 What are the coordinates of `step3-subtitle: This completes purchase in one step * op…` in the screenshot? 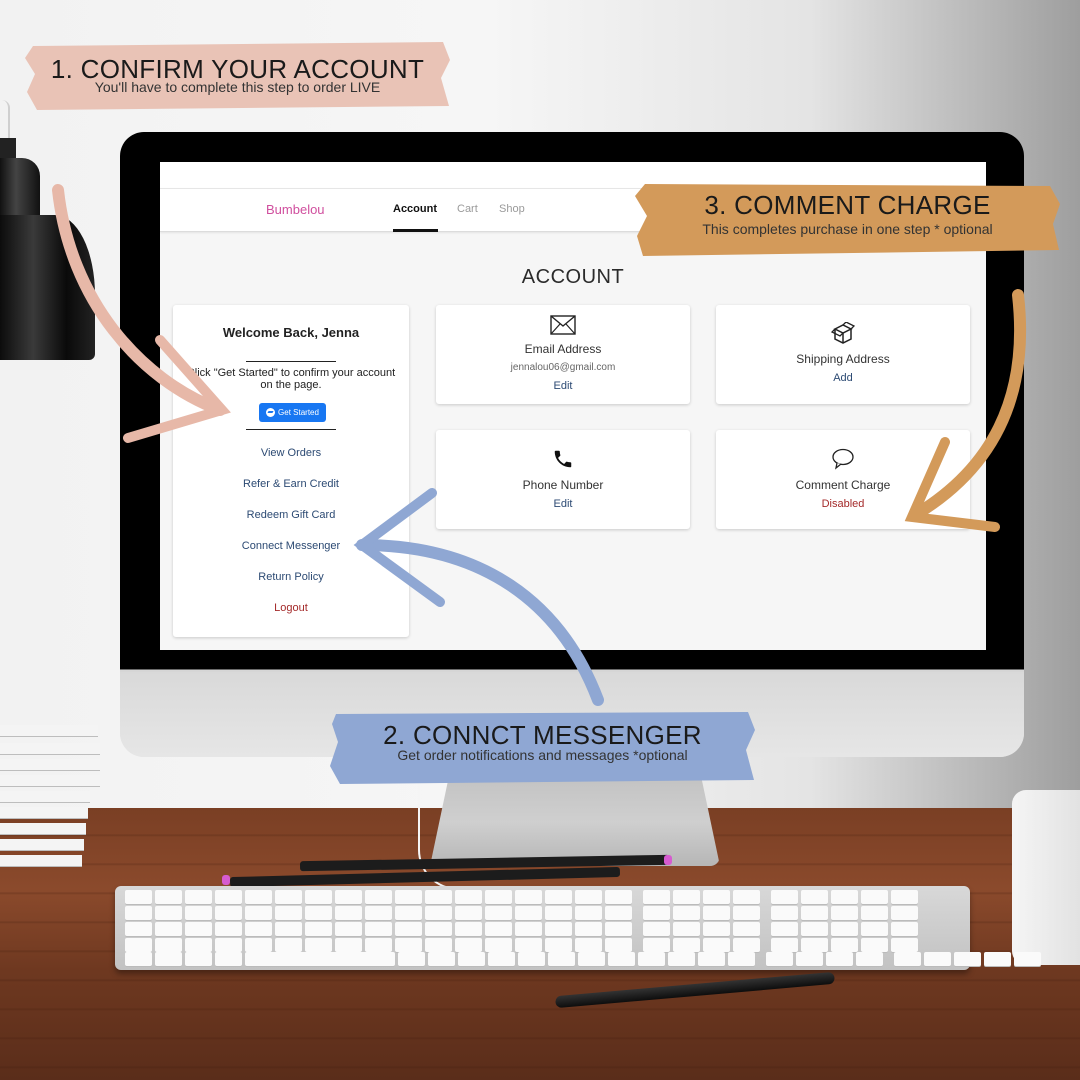 It's located at (847, 229).